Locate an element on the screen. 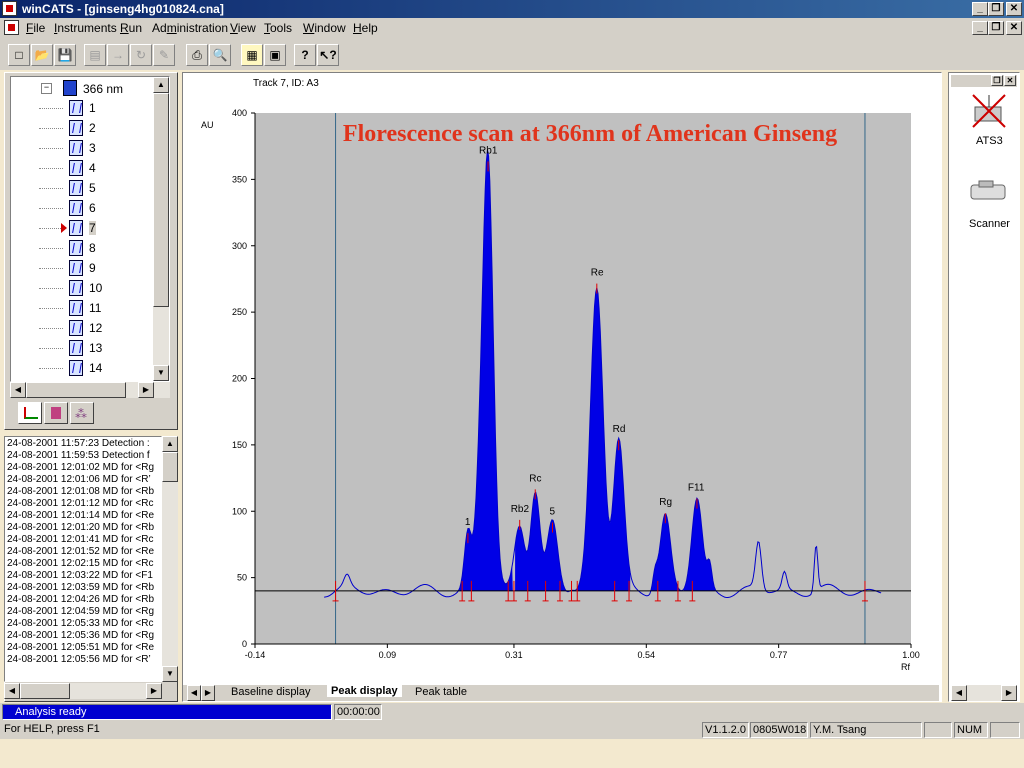  disabled-3-icon: ↻ is located at coordinates (141, 55).